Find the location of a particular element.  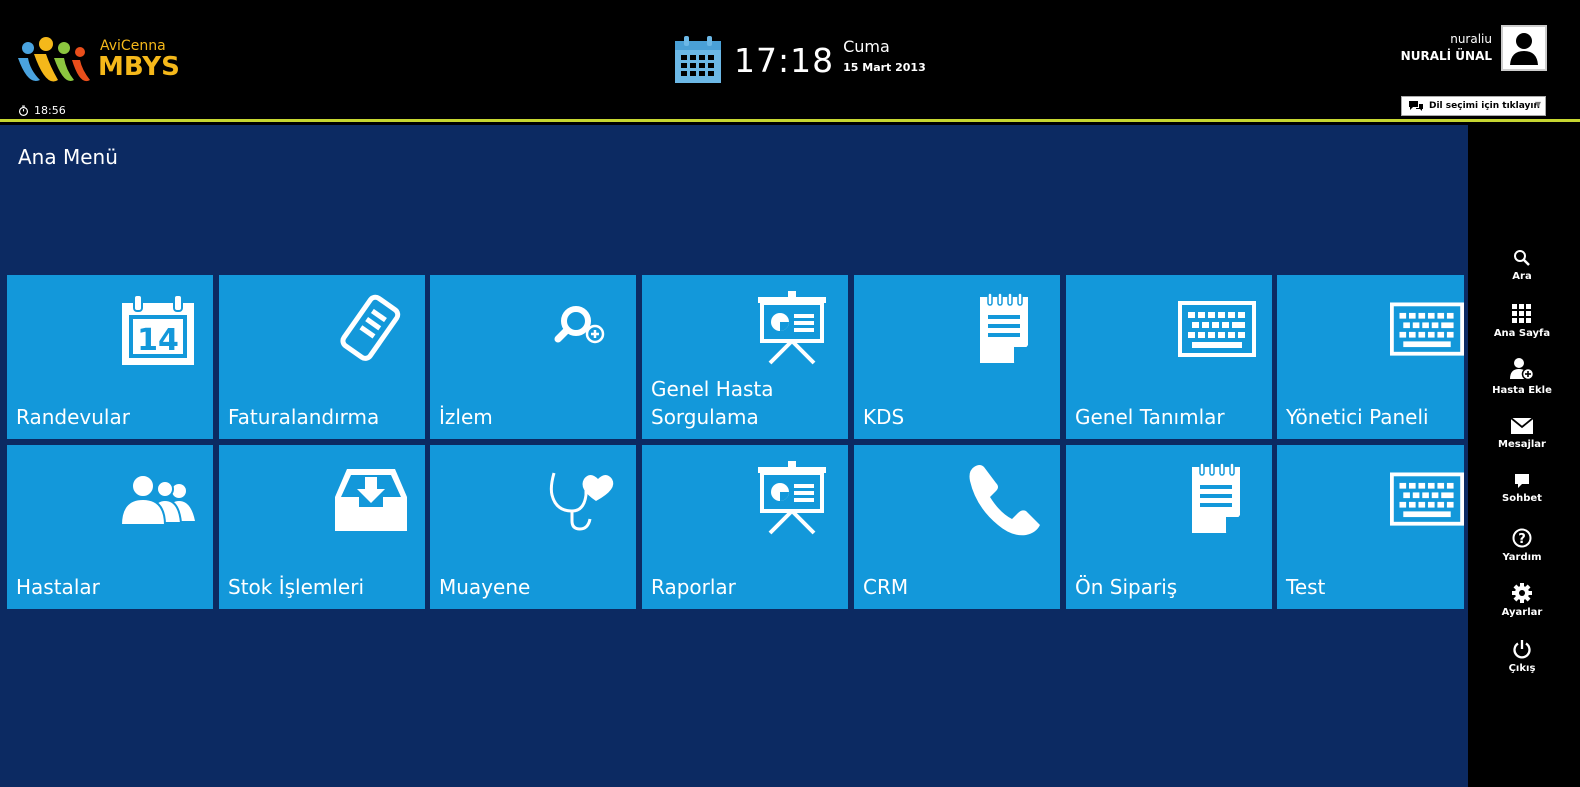

clock: 17:18 Cuma 15 Mart 2013 is located at coordinates (799, 60).